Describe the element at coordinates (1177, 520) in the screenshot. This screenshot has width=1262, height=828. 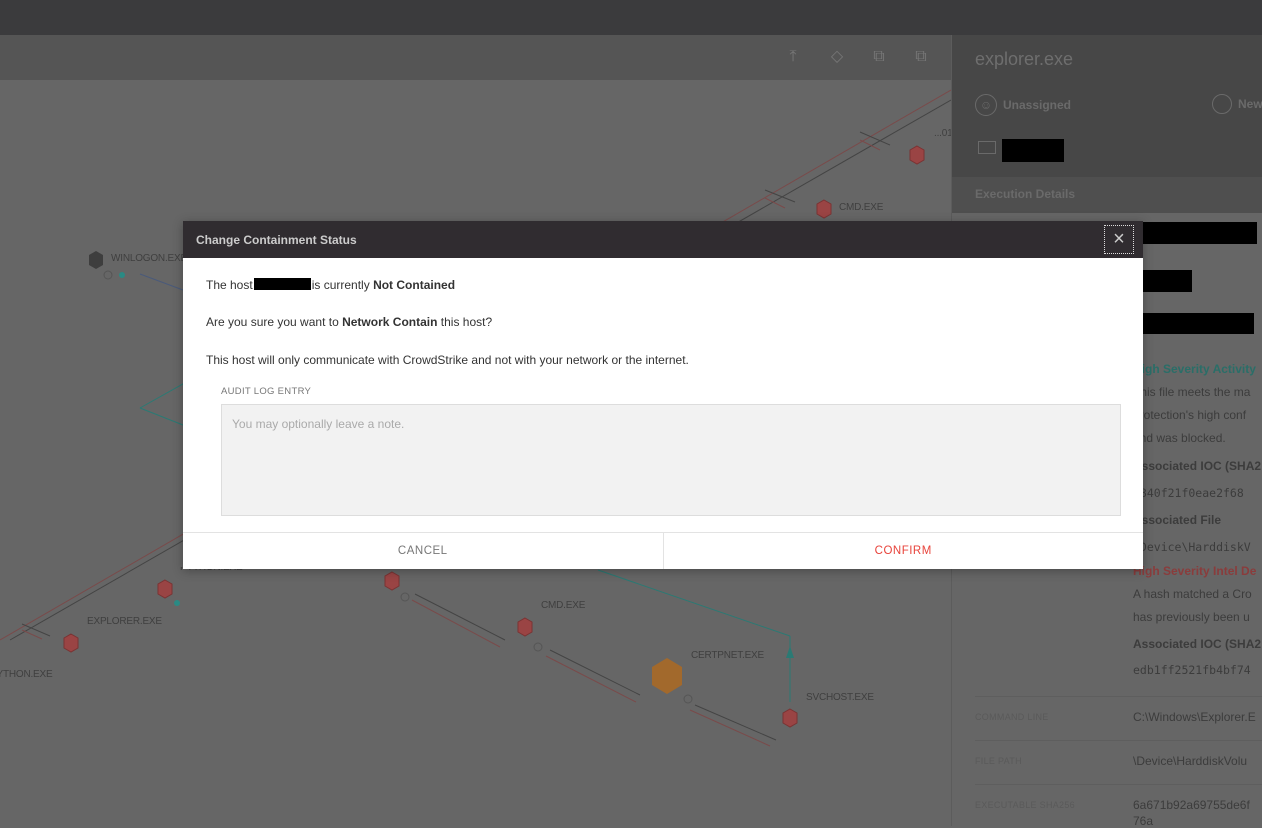
I see `file-label: Associated File` at that location.